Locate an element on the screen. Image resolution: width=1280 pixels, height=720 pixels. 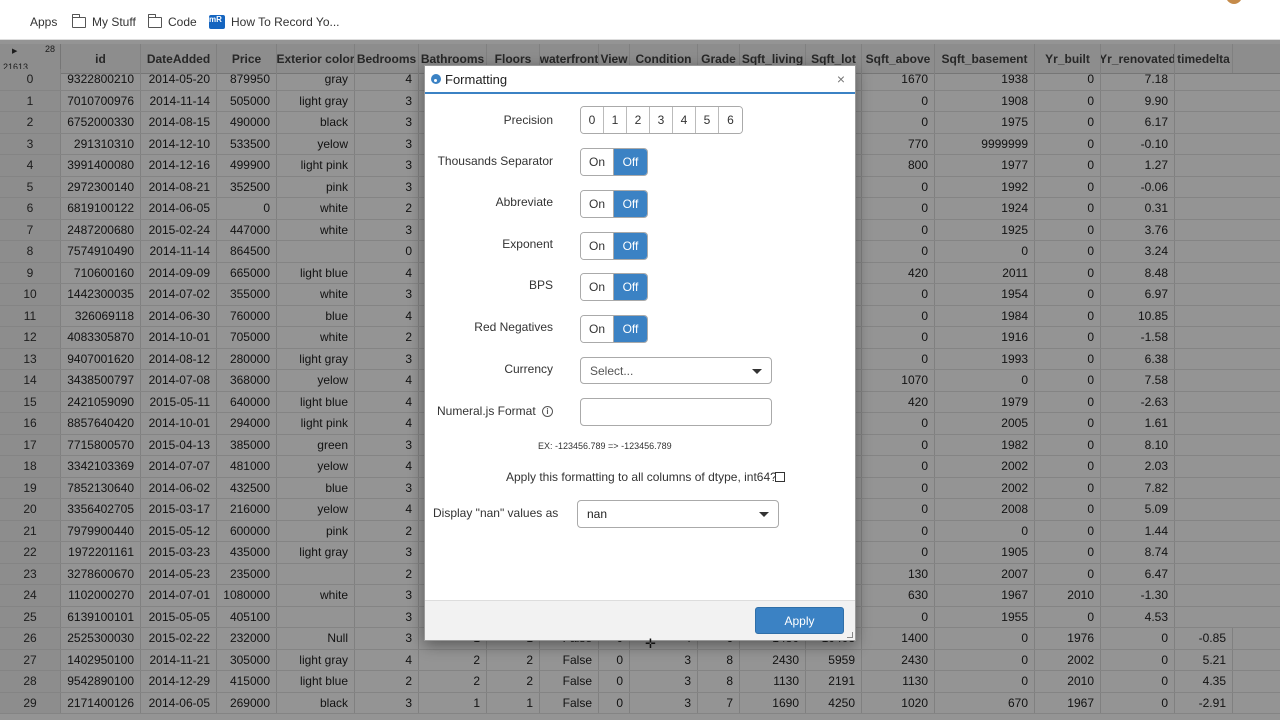
modal-title: Formatting is located at coordinates (476, 79).